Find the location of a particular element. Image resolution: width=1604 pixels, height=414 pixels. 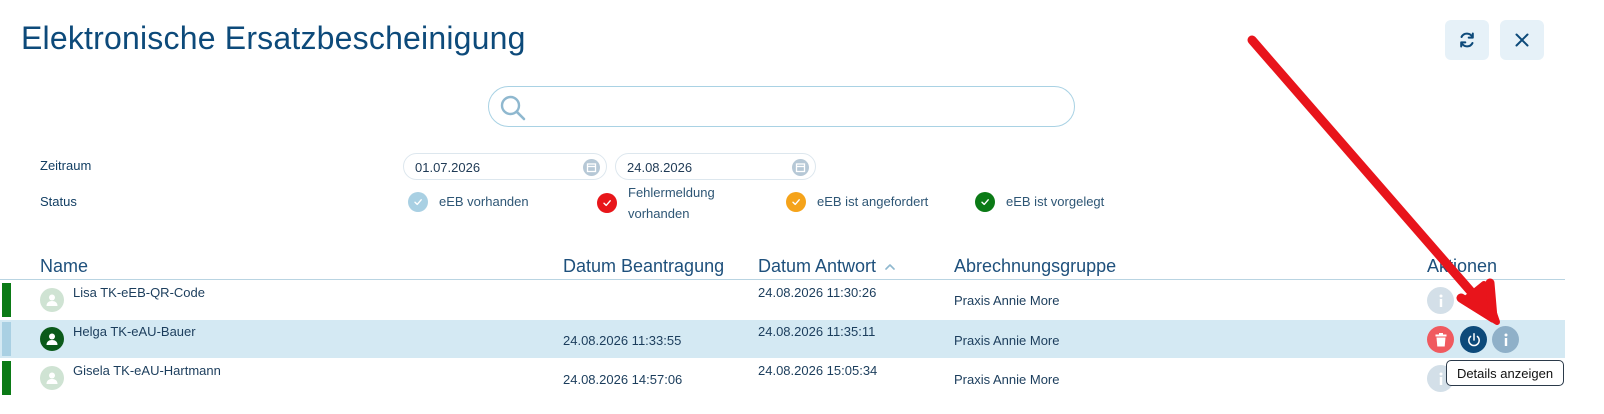

close-button is located at coordinates (1522, 40).